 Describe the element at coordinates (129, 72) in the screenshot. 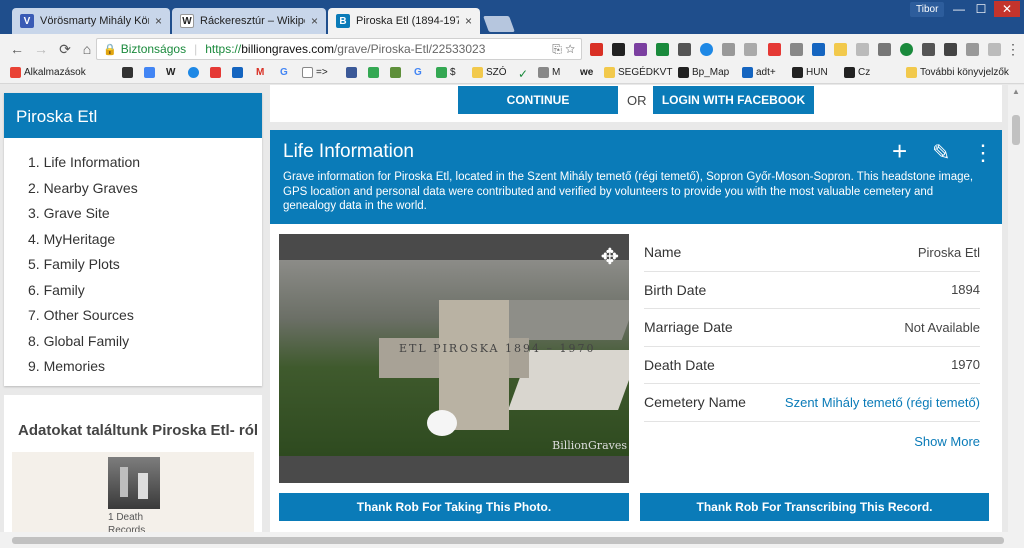

I see `bookmark-star` at that location.